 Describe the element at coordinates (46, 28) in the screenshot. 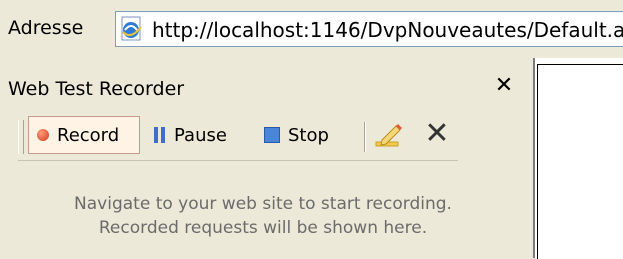

I see `address-label: Adresse` at that location.